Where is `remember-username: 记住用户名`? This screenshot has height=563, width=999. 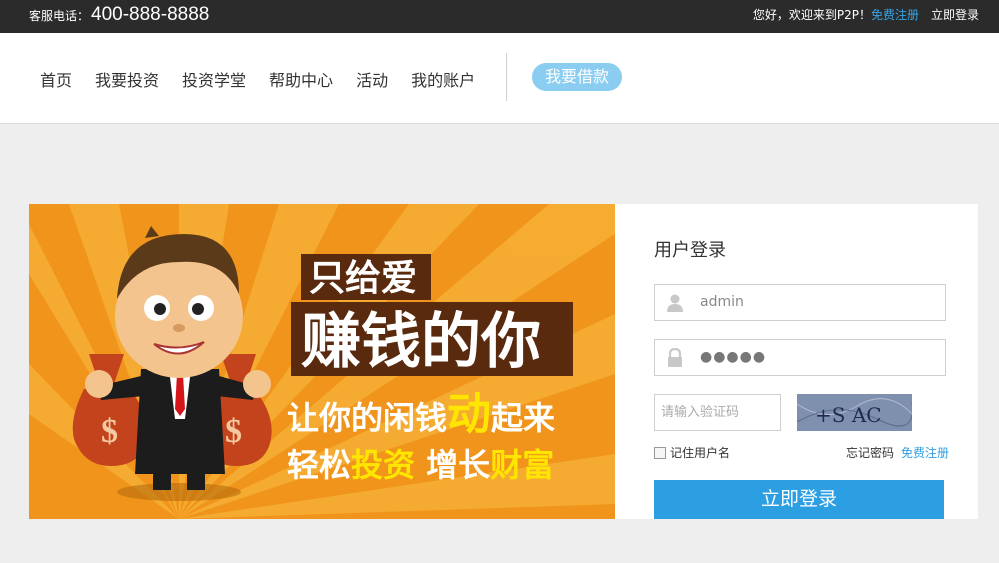 remember-username: 记住用户名 is located at coordinates (692, 452).